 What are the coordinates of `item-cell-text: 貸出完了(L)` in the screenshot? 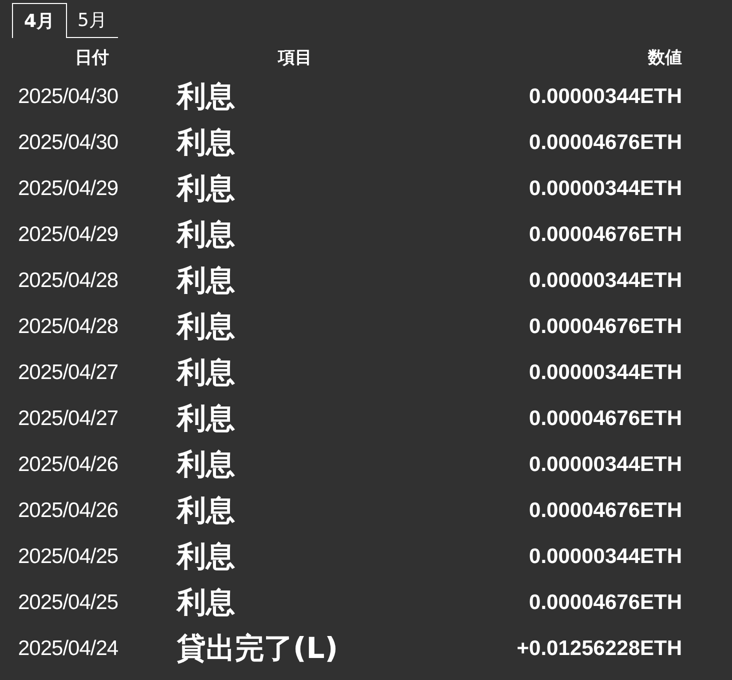 It's located at (258, 648).